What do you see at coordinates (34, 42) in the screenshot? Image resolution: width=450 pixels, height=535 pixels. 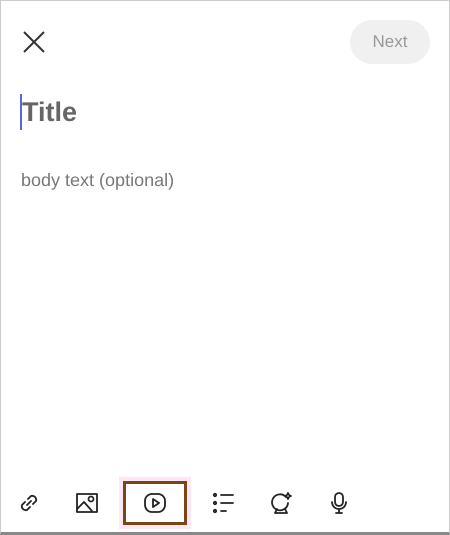 I see `close-button` at bounding box center [34, 42].